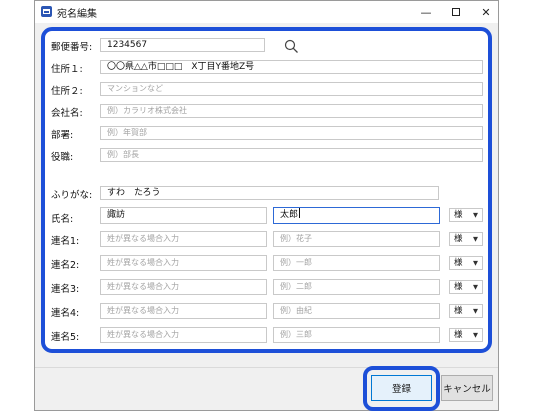 This screenshot has height=415, width=533. What do you see at coordinates (183, 215) in the screenshot?
I see `last-name-input: 諏訪` at bounding box center [183, 215].